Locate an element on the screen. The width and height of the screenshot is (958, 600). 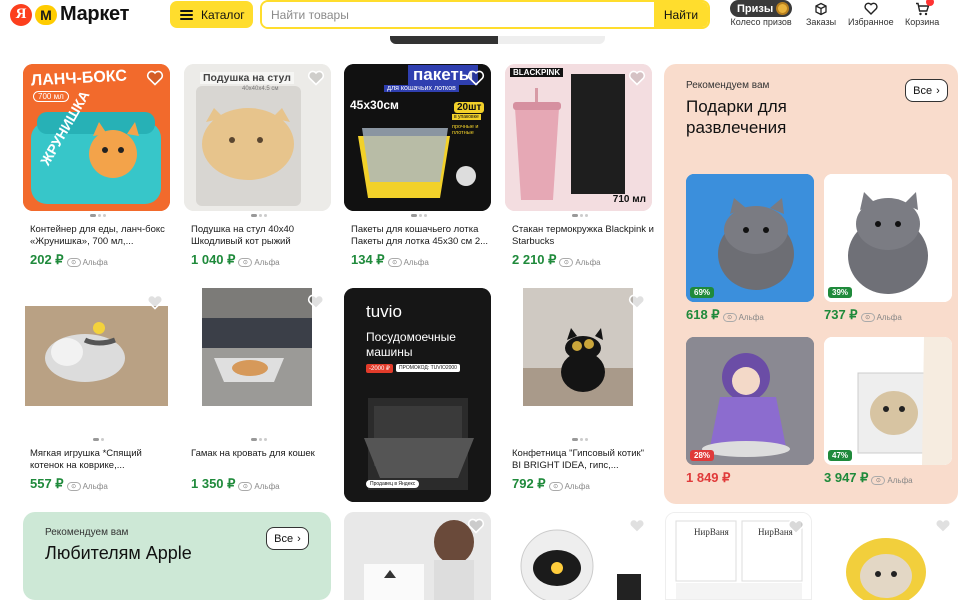
nav-label: Колесо призов is located at coordinates (761, 22).